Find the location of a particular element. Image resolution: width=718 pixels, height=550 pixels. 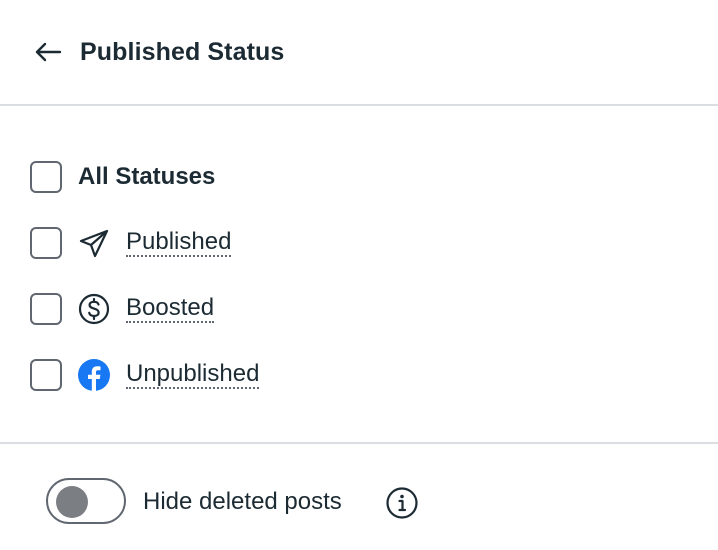

arrow-left-icon is located at coordinates (48, 52).